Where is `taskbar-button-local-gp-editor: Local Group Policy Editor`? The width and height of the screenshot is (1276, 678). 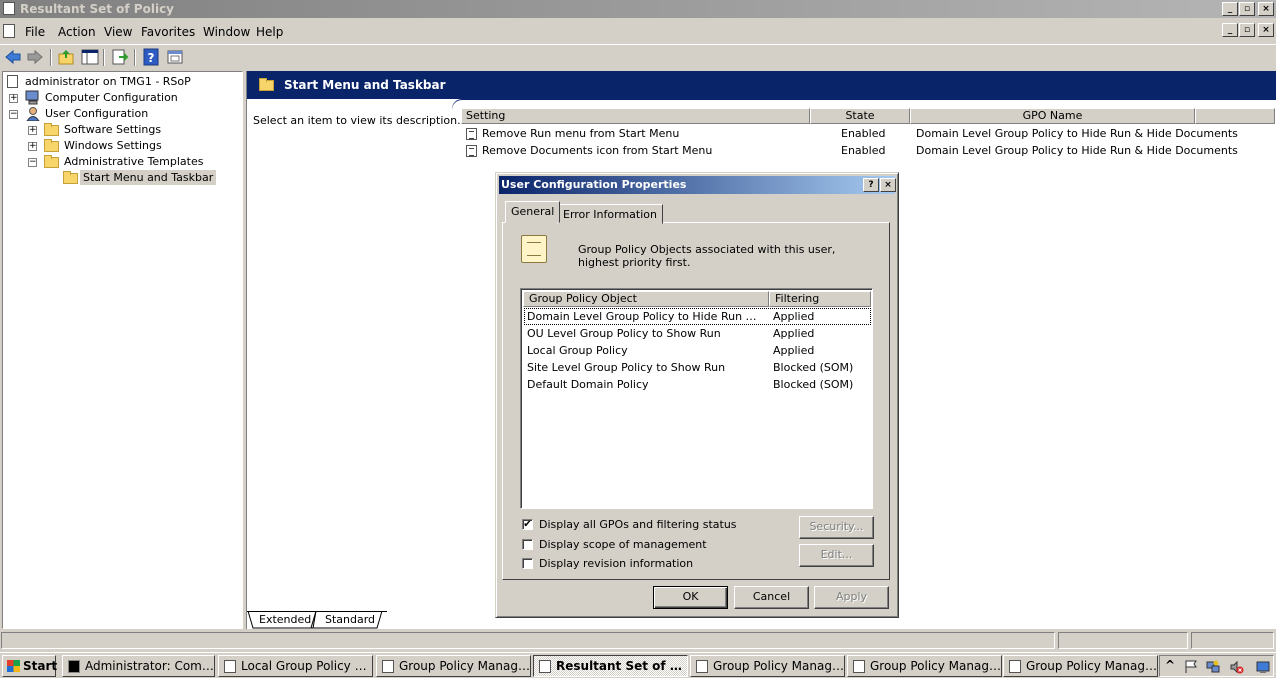 taskbar-button-local-gp-editor: Local Group Policy Editor is located at coordinates (295, 666).